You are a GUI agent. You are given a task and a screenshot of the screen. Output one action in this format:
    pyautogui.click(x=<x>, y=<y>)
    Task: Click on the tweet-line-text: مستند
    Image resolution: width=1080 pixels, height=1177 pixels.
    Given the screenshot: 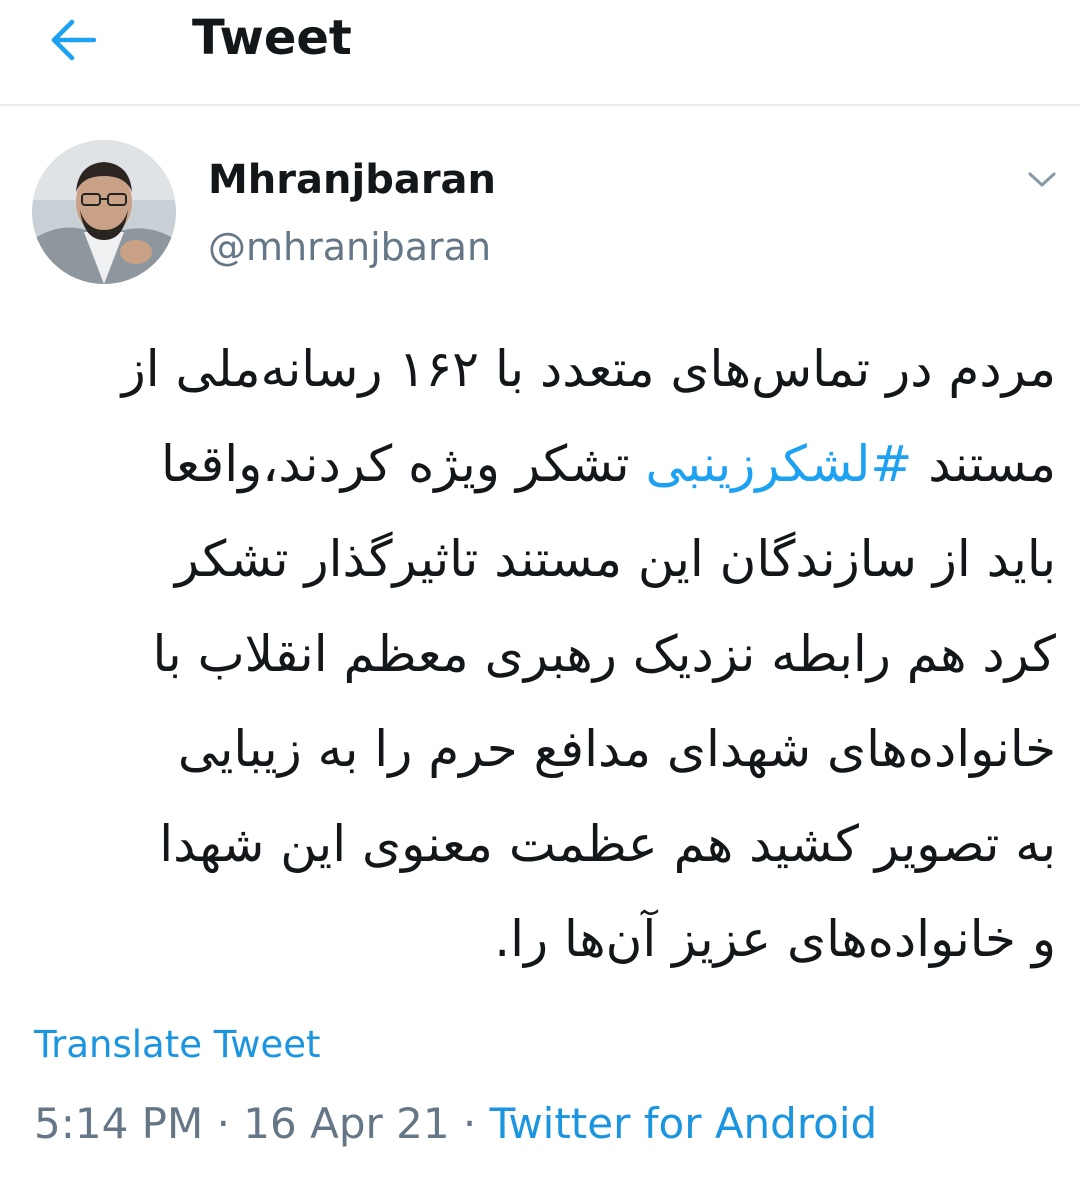 What is the action you would take?
    pyautogui.click(x=984, y=464)
    